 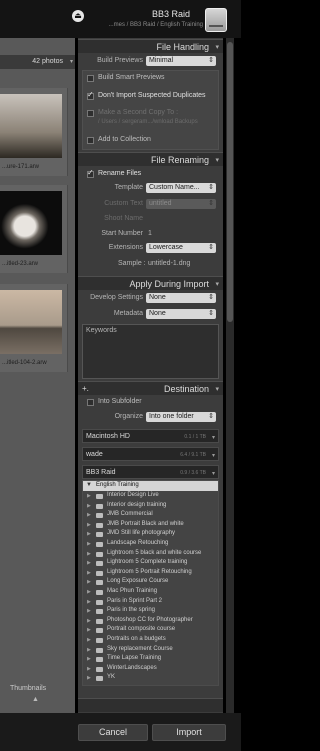 What do you see at coordinates (230, 182) in the screenshot?
I see `scrollbar-thumb` at bounding box center [230, 182].